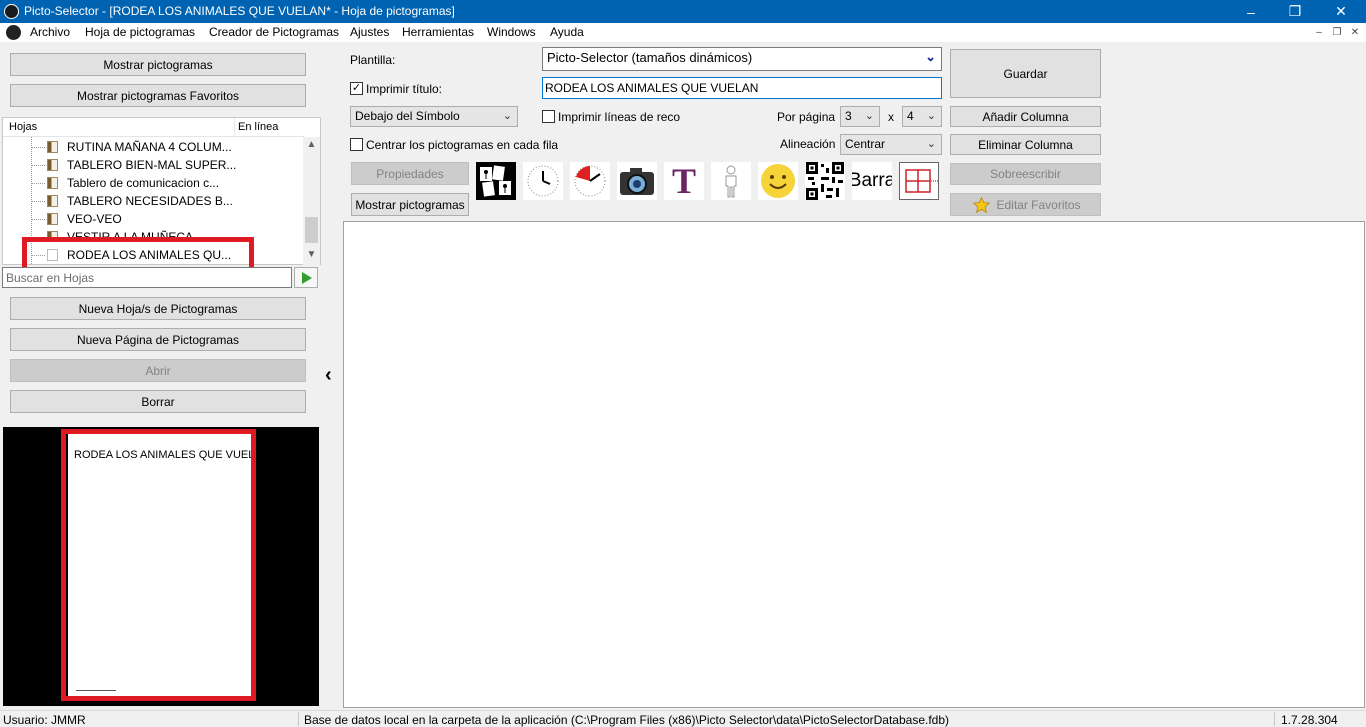 This screenshot has width=1366, height=727. What do you see at coordinates (1341, 11) in the screenshot?
I see `close-button: ✕` at bounding box center [1341, 11].